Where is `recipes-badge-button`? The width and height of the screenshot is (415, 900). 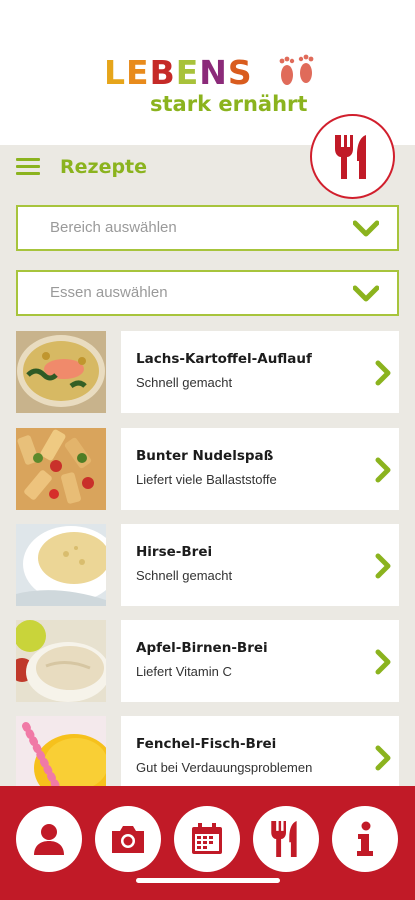 recipes-badge-button is located at coordinates (352, 156).